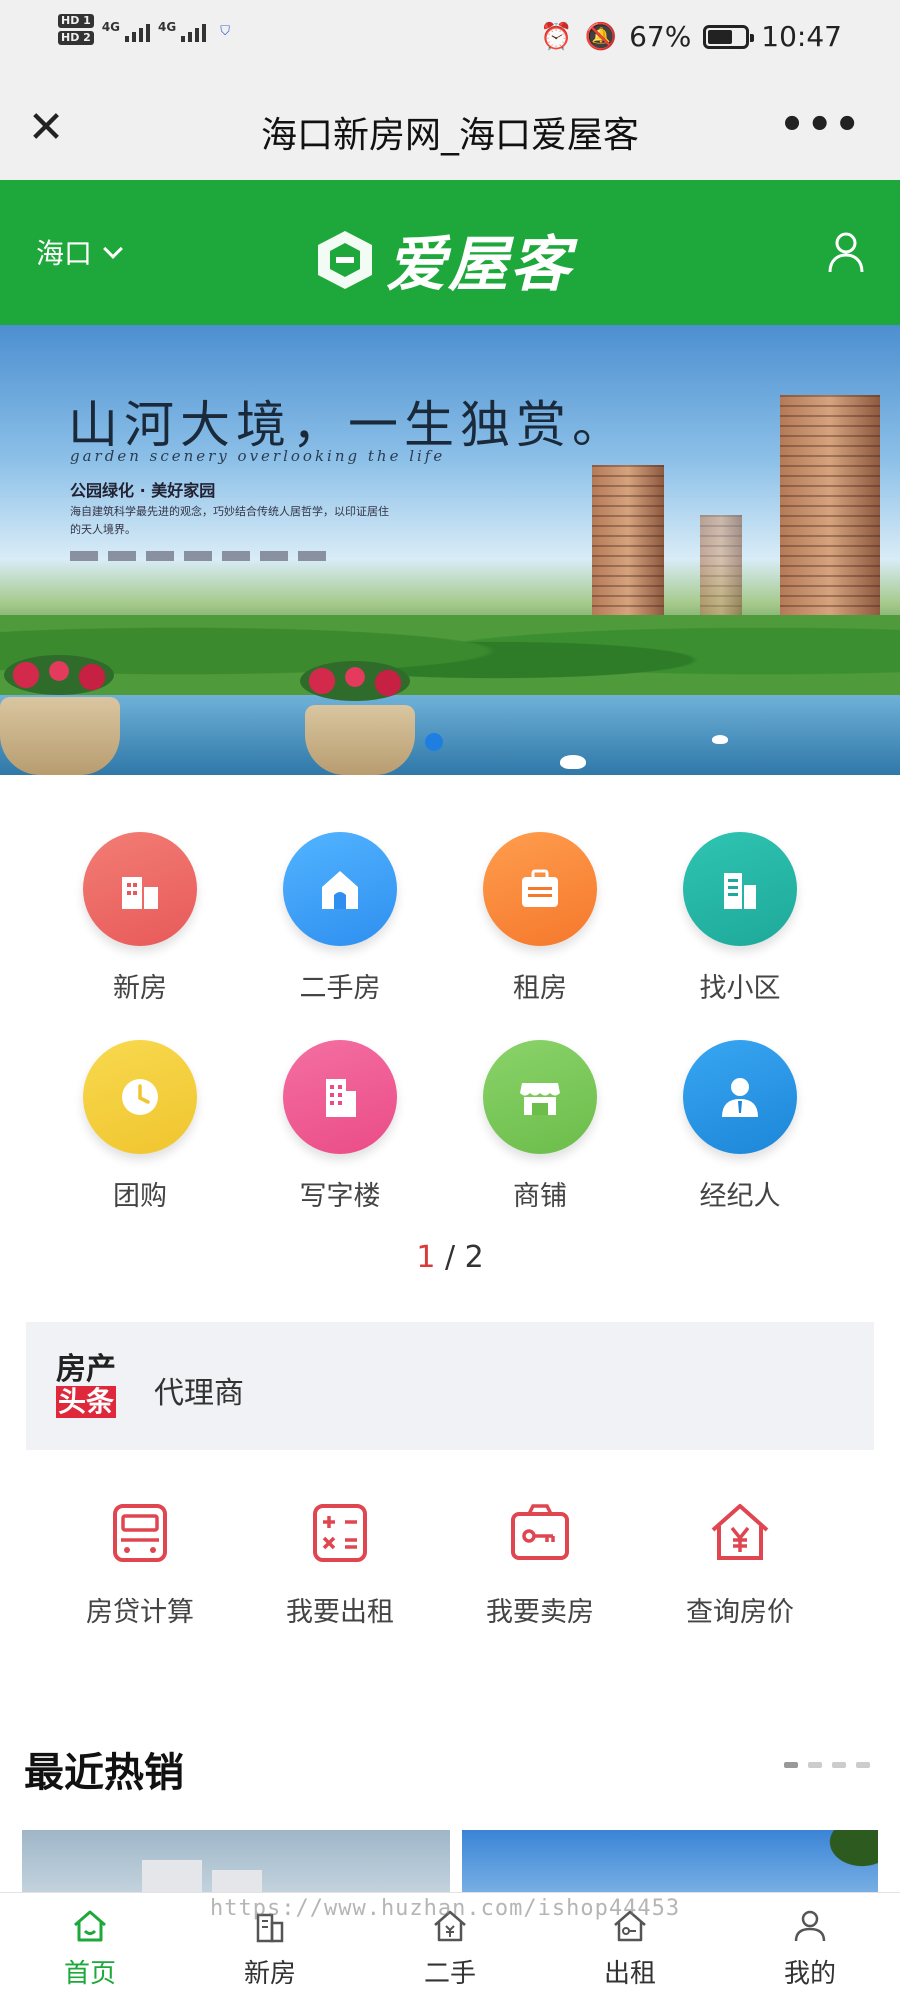  I want to click on category-shop: 商铺, so click(540, 1126).